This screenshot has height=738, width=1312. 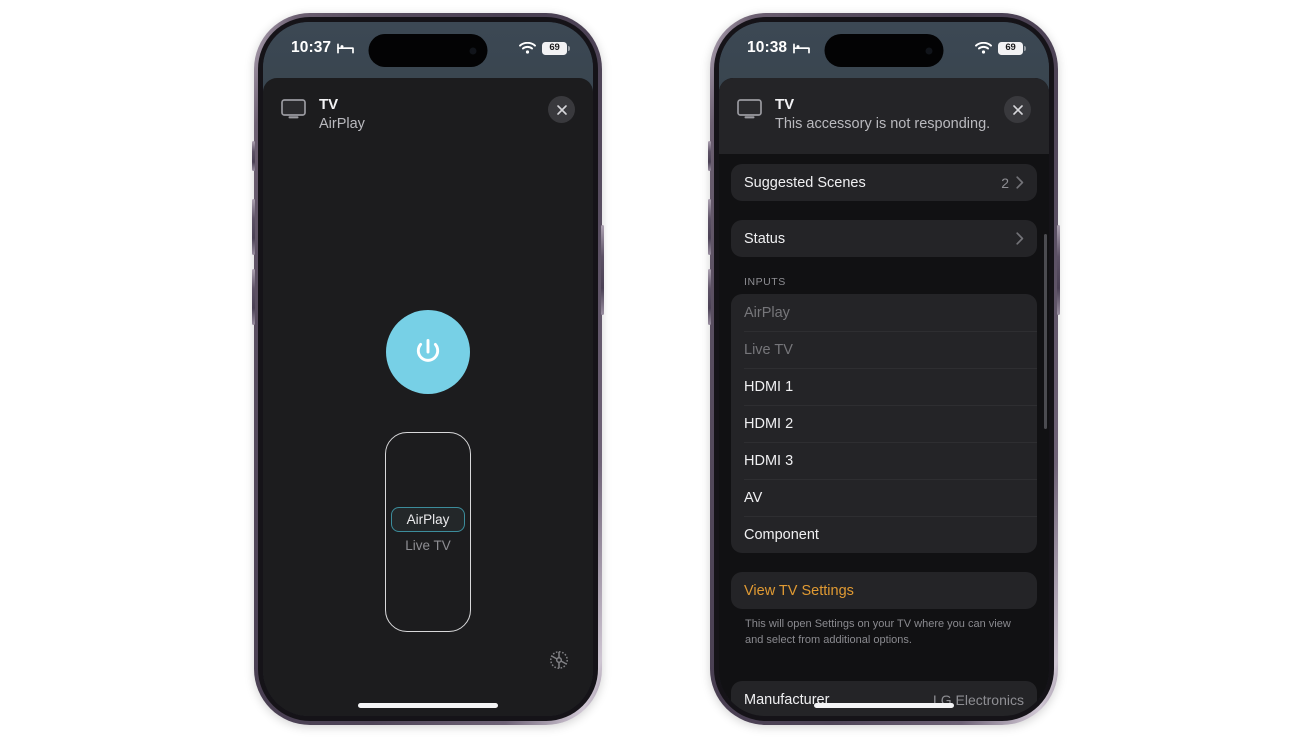 What do you see at coordinates (883, 124) in the screenshot?
I see `accessory-status-message: This accessory is not responding.` at bounding box center [883, 124].